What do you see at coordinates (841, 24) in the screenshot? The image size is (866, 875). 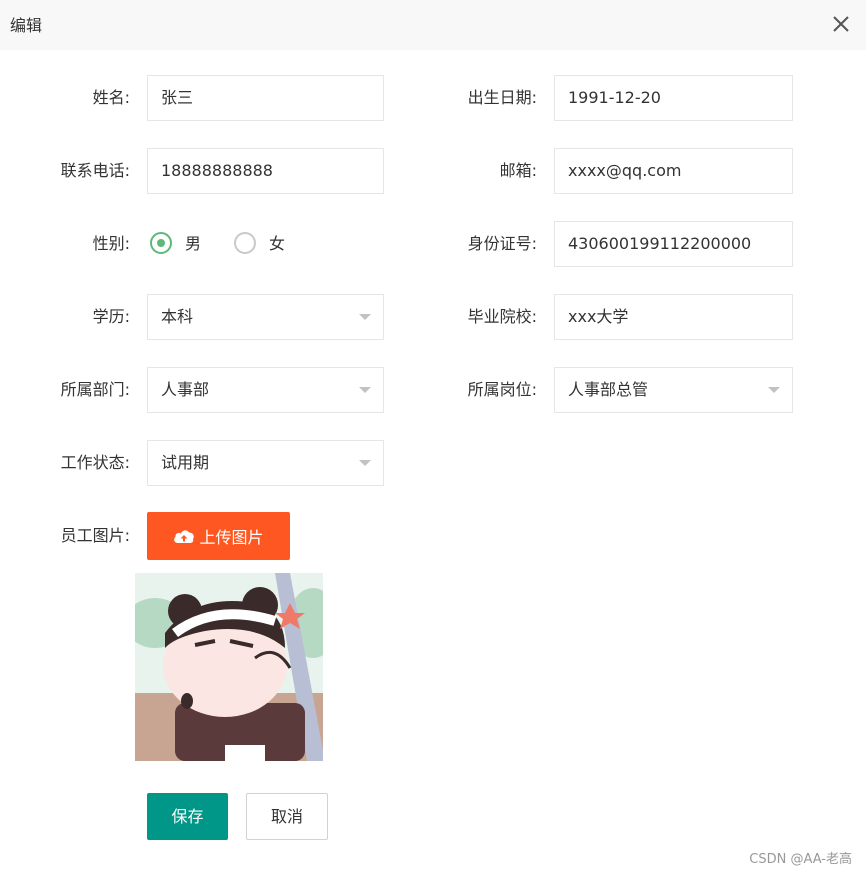 I see `close-icon` at bounding box center [841, 24].